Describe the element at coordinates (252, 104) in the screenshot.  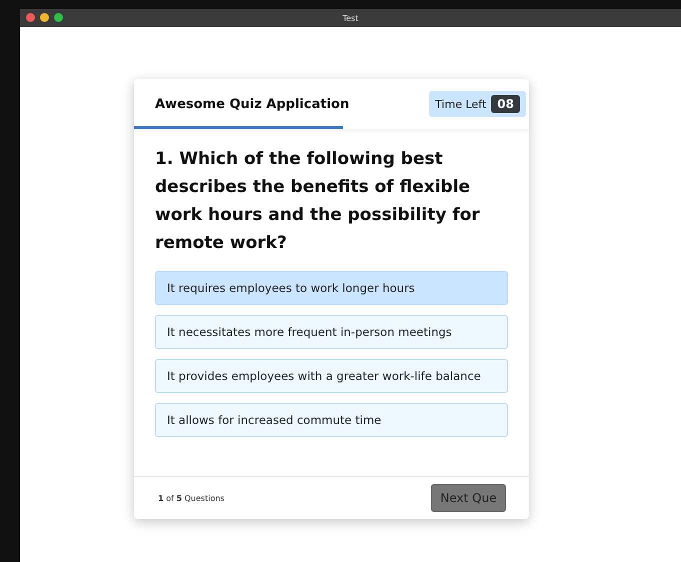
I see `quiz-title: Awesome Quiz Application` at that location.